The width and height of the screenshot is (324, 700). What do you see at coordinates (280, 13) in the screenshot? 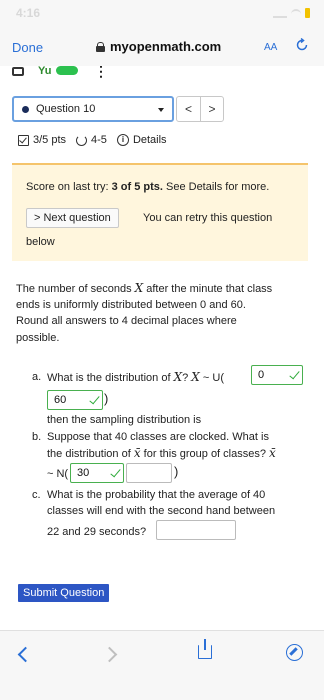
I see `signal-icon` at bounding box center [280, 13].